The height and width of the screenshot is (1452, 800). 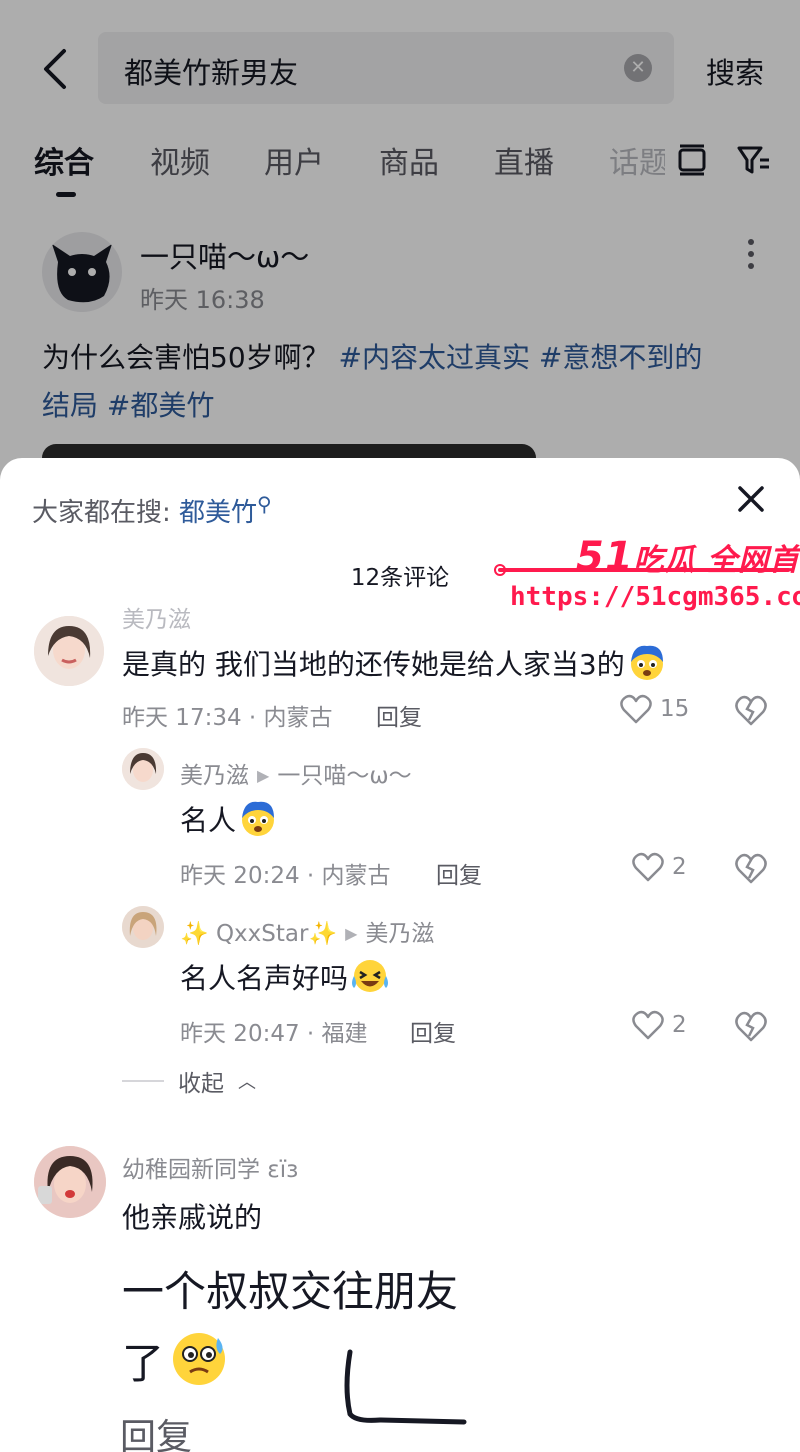 What do you see at coordinates (373, 664) in the screenshot?
I see `comment-text-body: 是真的 我们当地的还传她是给人家当3的` at bounding box center [373, 664].